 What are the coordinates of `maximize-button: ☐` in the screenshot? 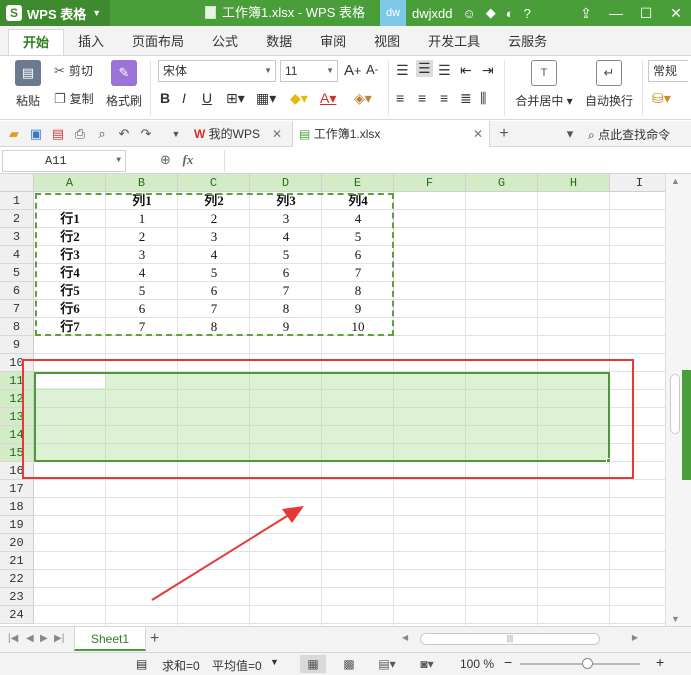 It's located at (646, 13).